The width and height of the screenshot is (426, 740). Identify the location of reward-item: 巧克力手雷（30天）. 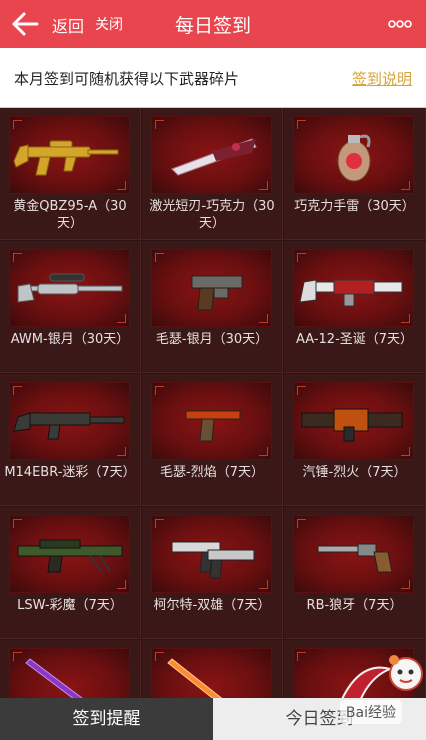
(355, 174).